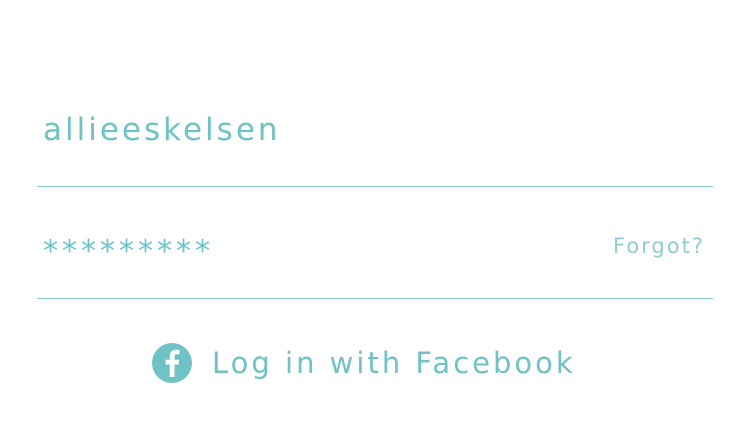  What do you see at coordinates (172, 363) in the screenshot?
I see `facebook-icon` at bounding box center [172, 363].